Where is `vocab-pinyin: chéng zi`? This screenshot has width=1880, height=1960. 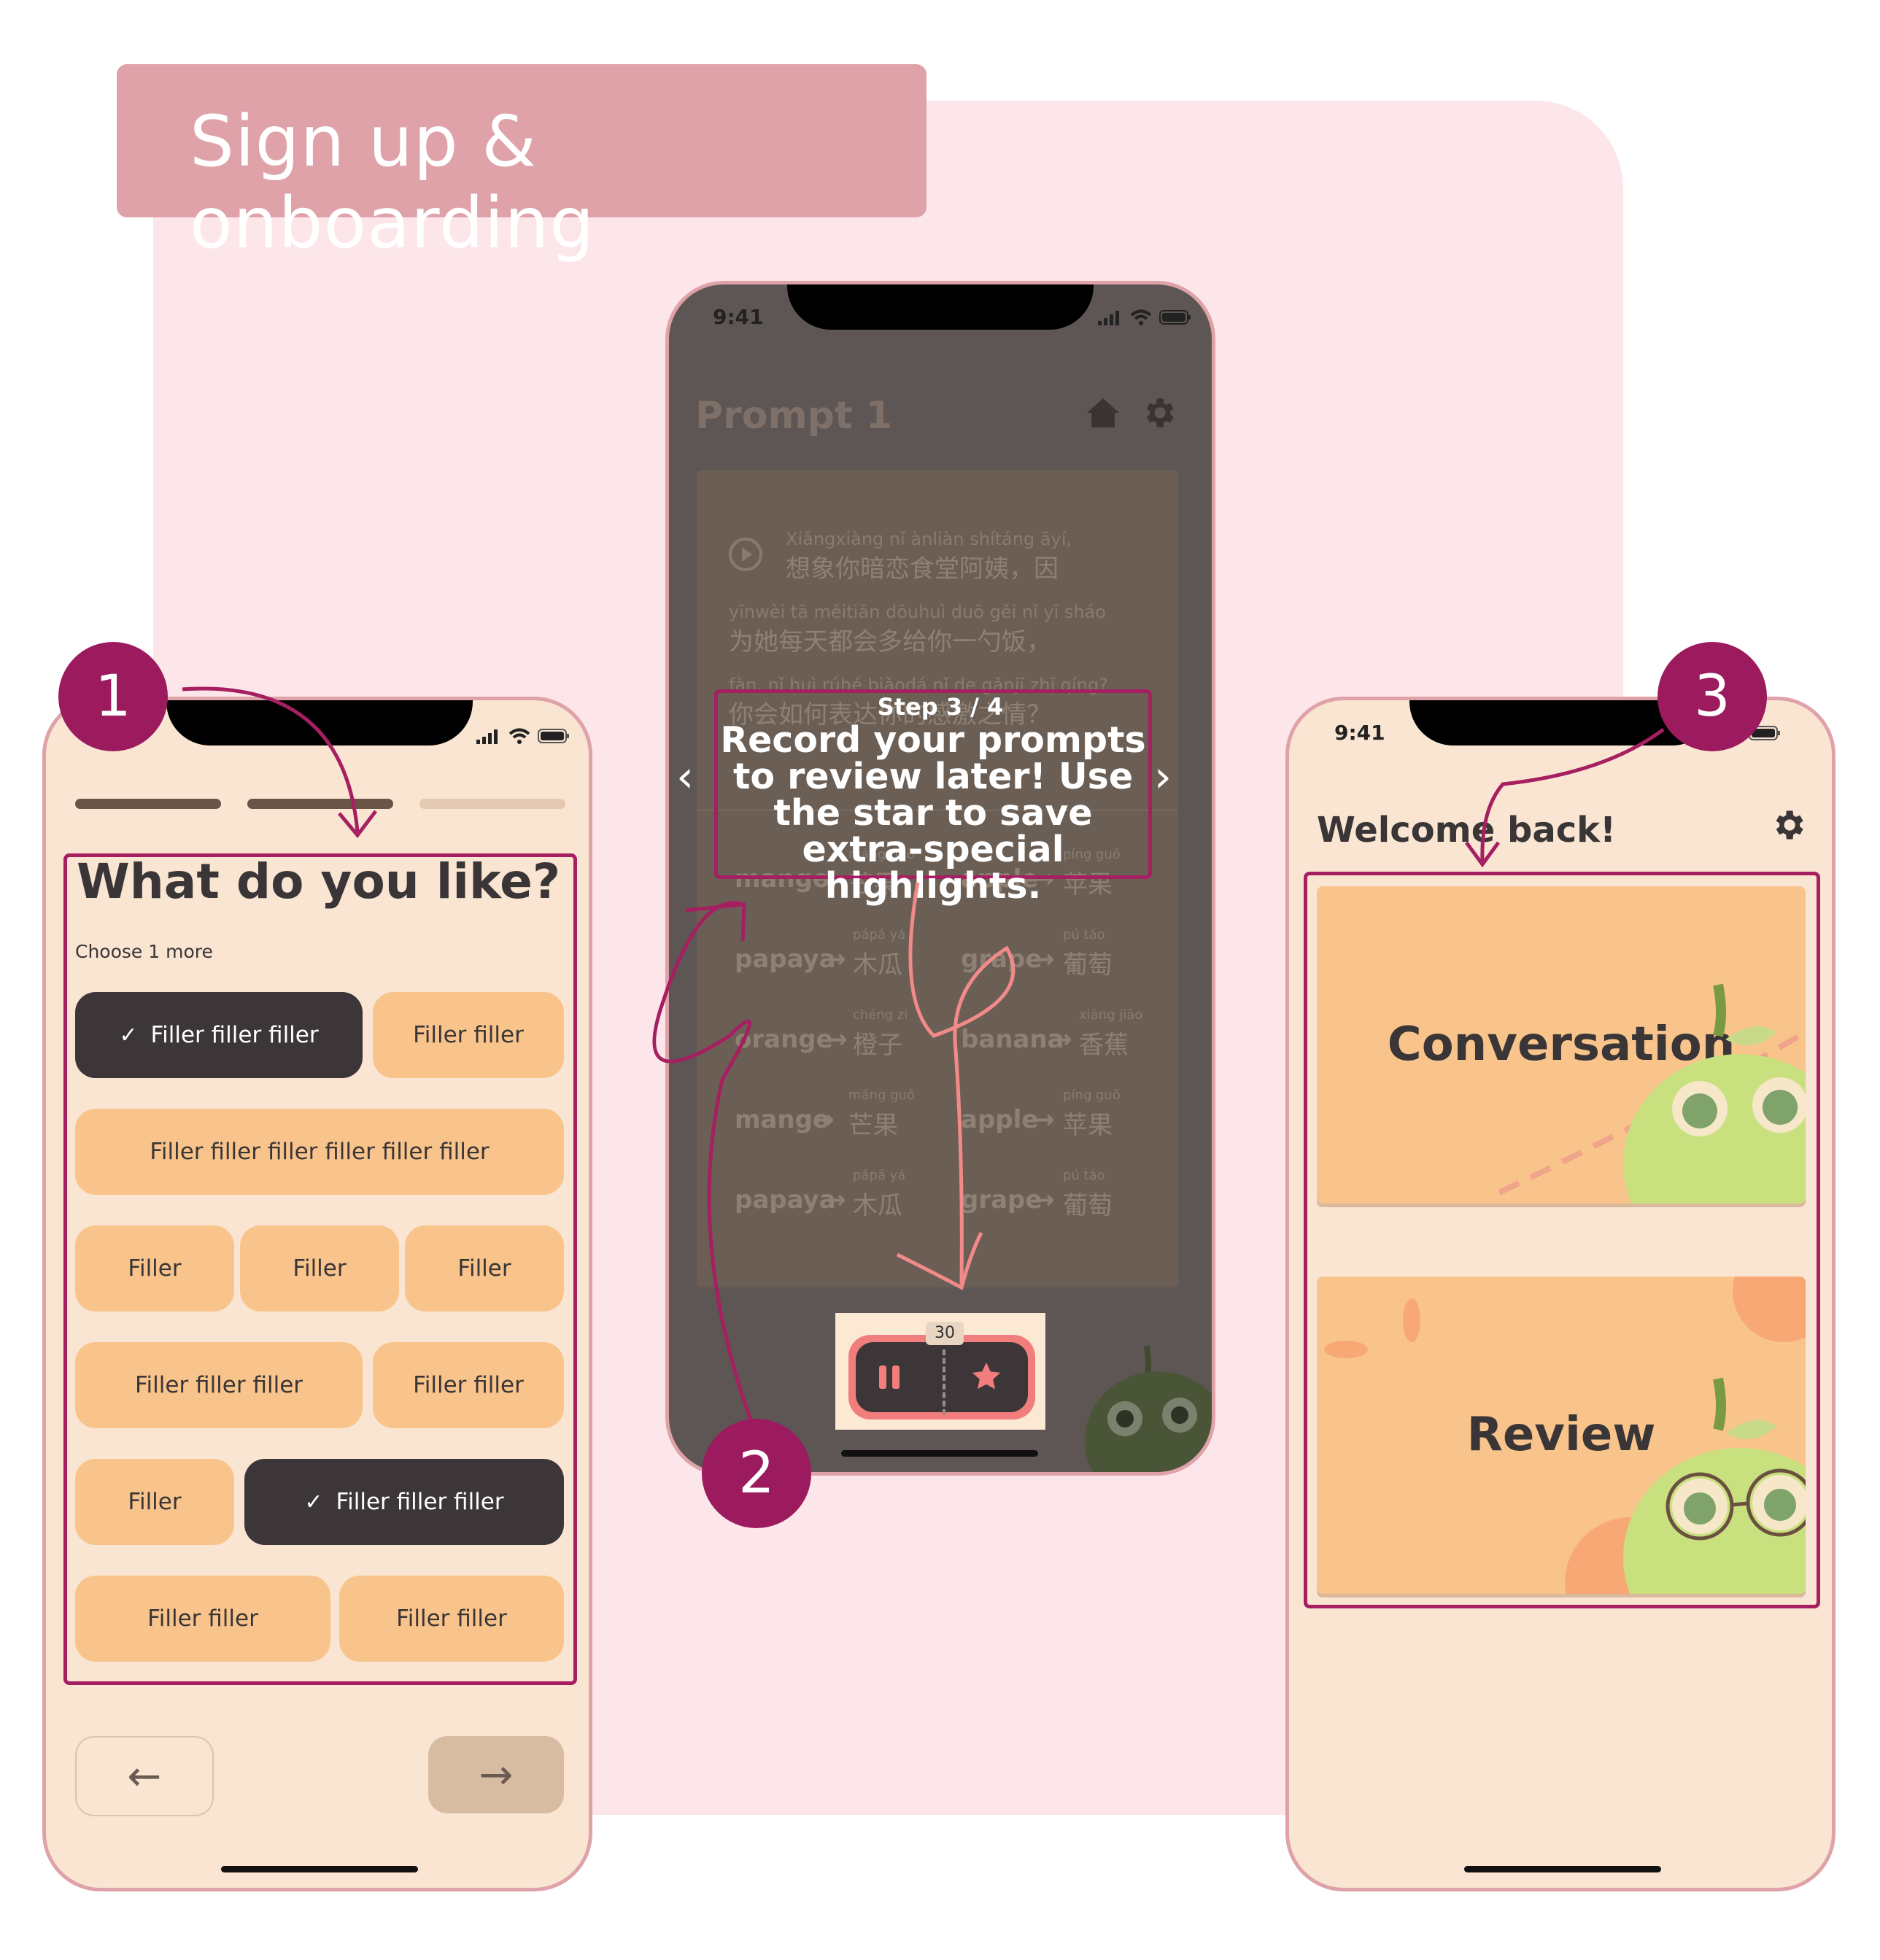 vocab-pinyin: chéng zi is located at coordinates (880, 1015).